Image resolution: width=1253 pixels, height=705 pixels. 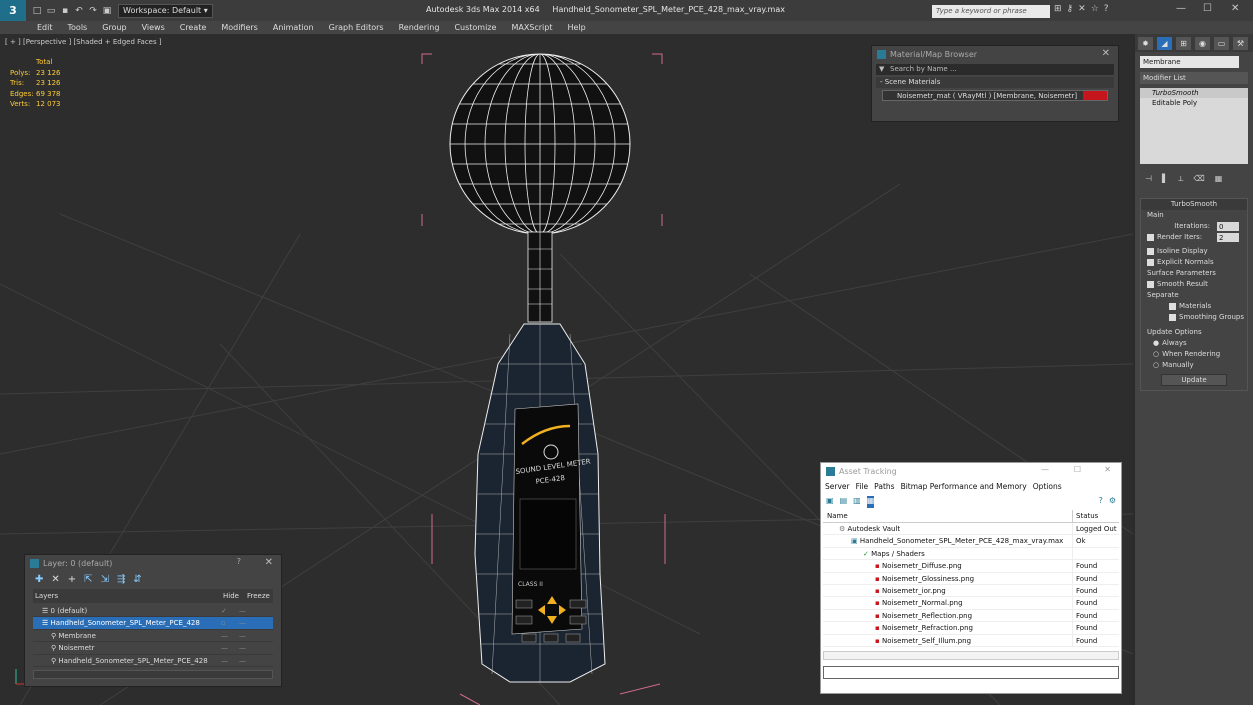 I want to click on scene-materials-header: - Scene Materials, so click(x=995, y=82).